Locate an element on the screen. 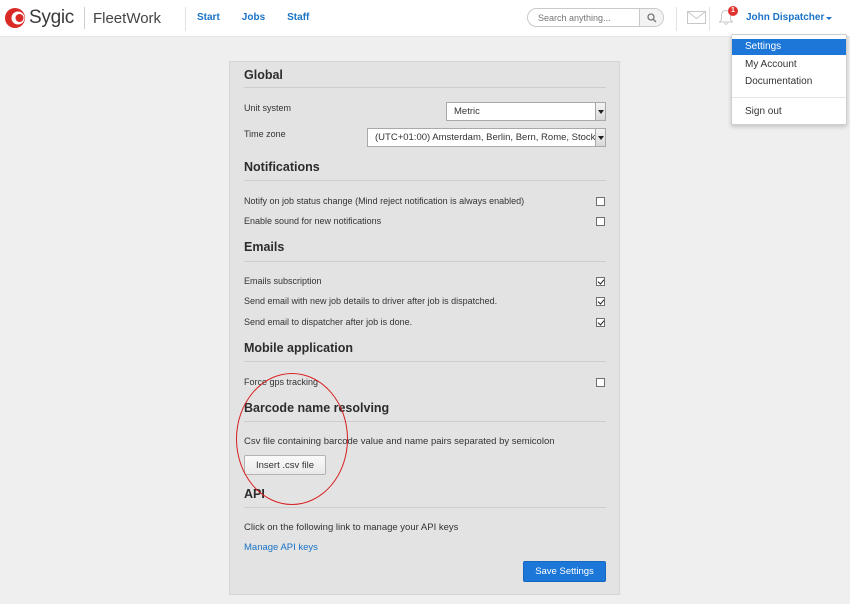 The height and width of the screenshot is (604, 850). menu-item-sign-out: Sign out is located at coordinates (789, 112).